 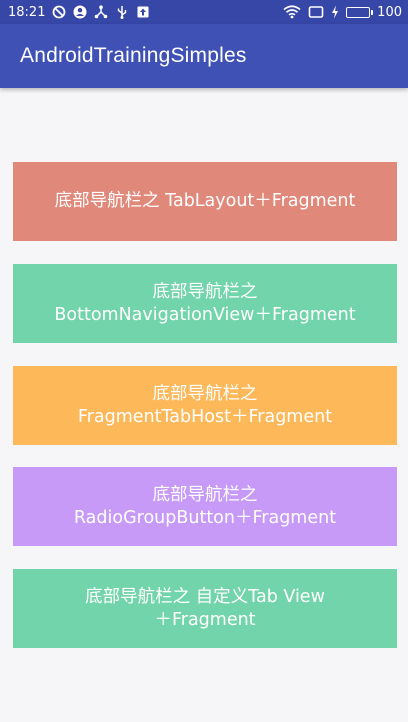 What do you see at coordinates (389, 12) in the screenshot?
I see `battery-level: 100` at bounding box center [389, 12].